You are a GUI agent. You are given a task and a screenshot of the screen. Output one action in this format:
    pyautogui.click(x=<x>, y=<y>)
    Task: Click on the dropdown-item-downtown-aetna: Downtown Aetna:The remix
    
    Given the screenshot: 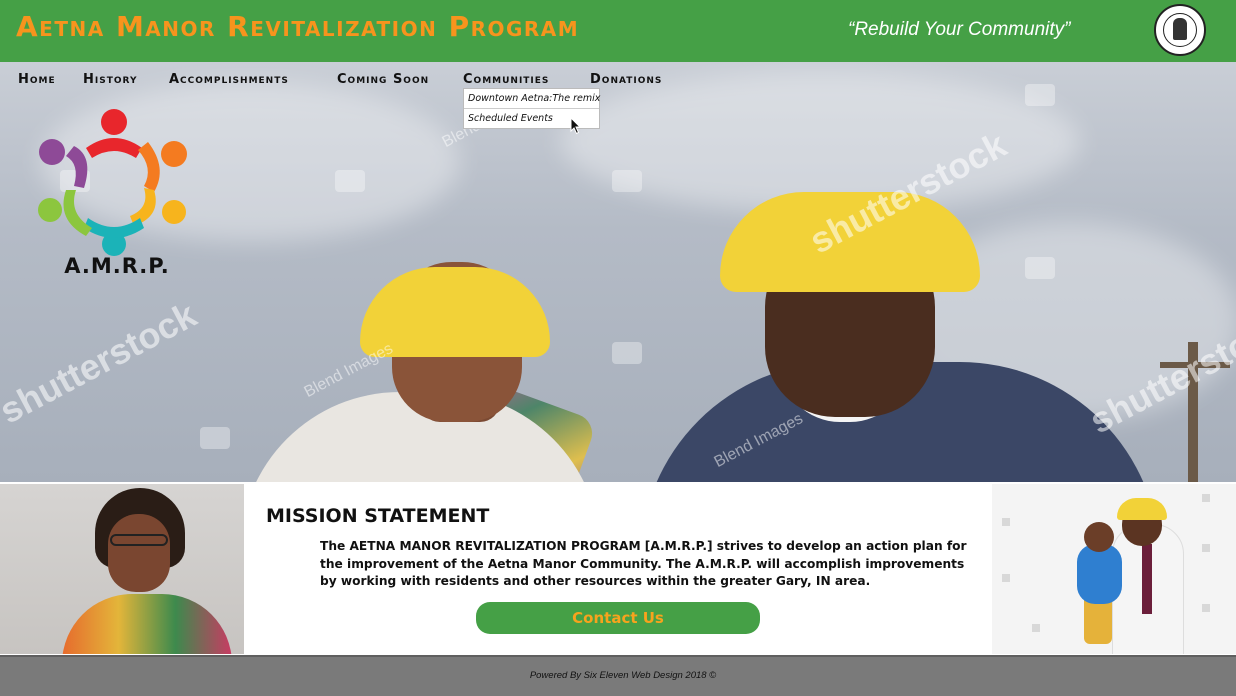 What is the action you would take?
    pyautogui.click(x=532, y=99)
    